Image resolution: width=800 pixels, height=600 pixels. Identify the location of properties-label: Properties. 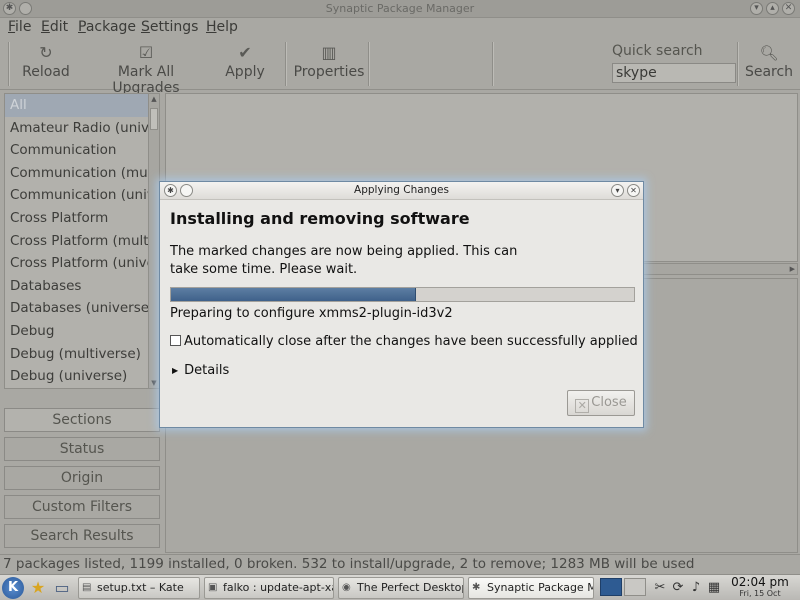
(329, 72).